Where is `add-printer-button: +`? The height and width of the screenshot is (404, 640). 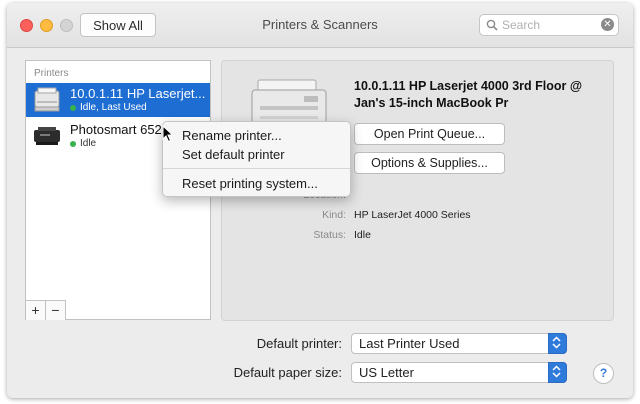
add-printer-button: + is located at coordinates (36, 310).